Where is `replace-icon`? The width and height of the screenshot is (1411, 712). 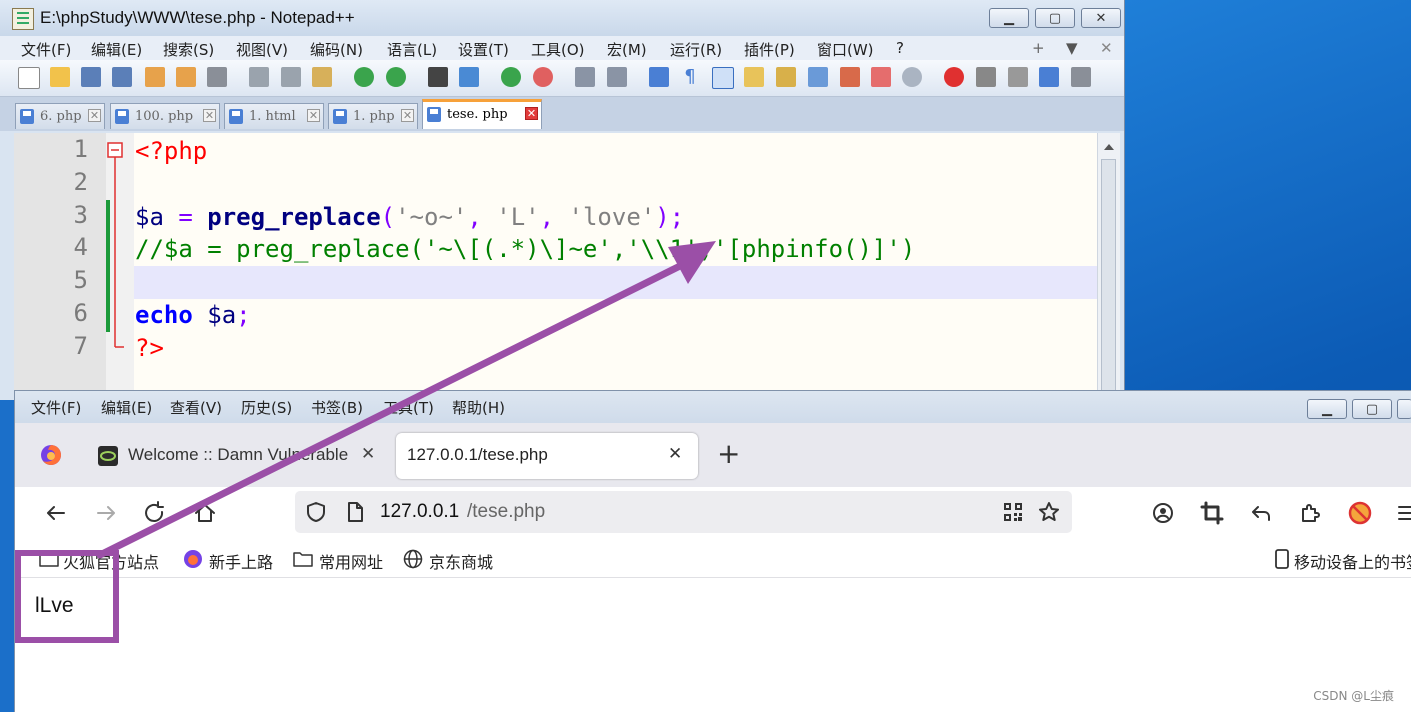 replace-icon is located at coordinates (469, 77).